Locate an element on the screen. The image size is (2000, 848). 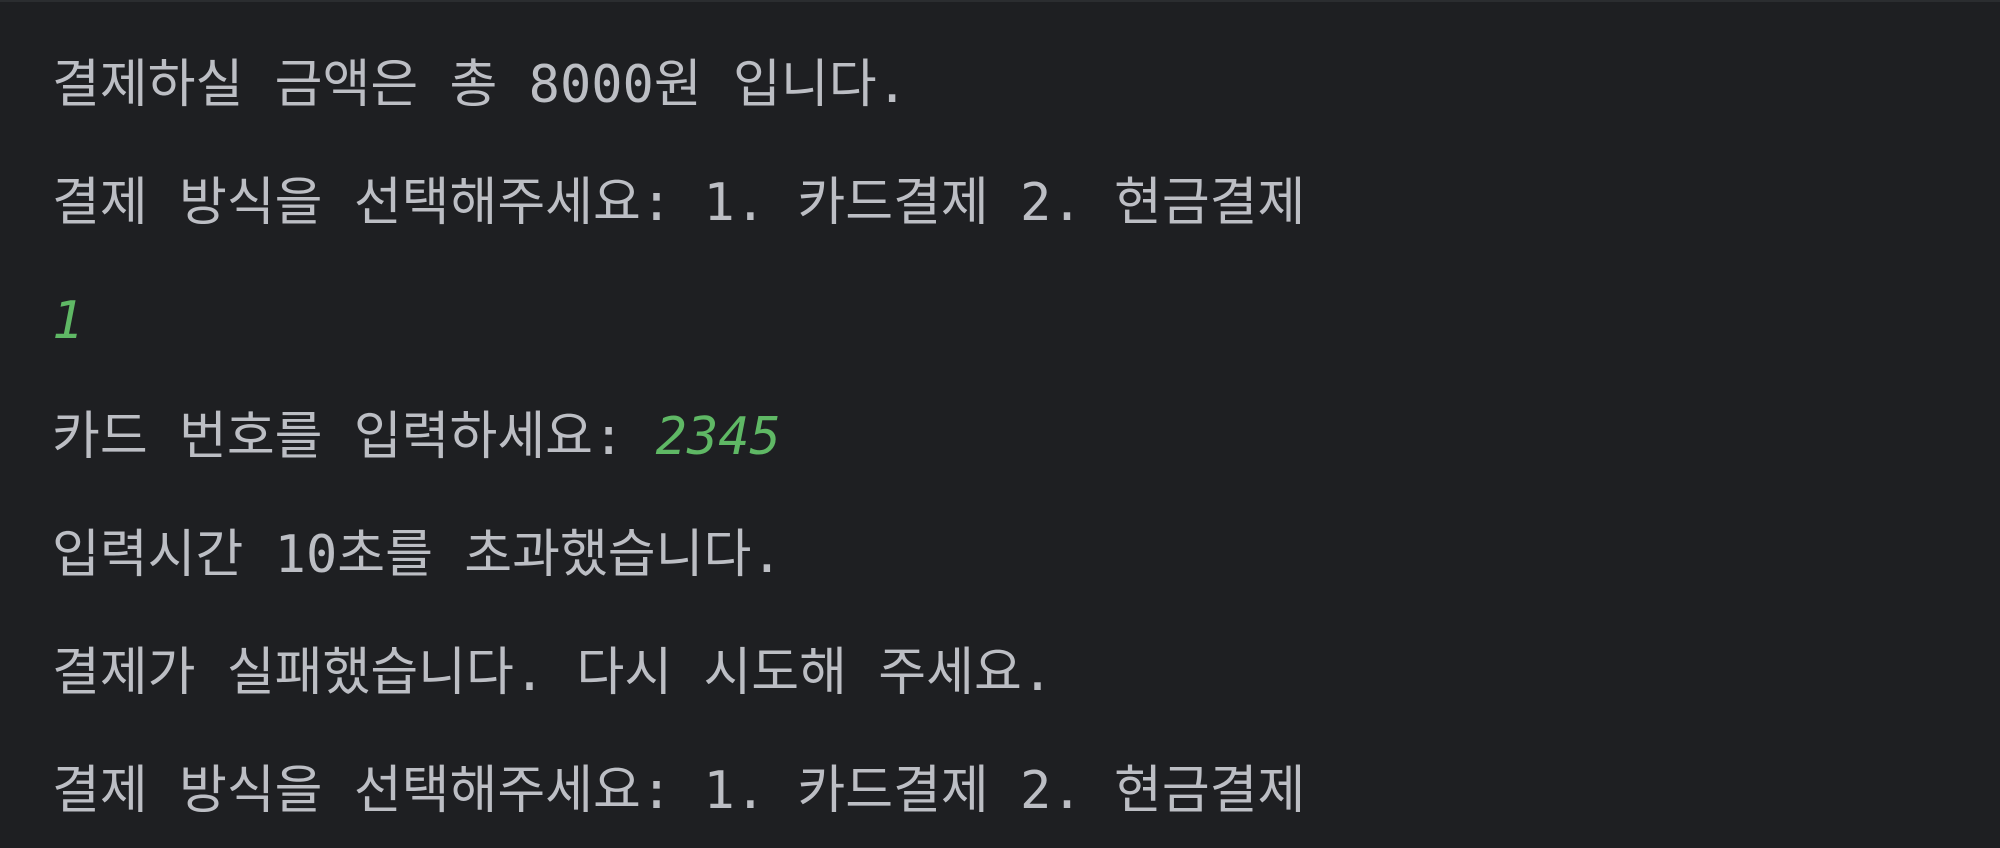
console-line-amount: 결제하실 금액은 총 8000원 입니다. is located at coordinates (480, 85).